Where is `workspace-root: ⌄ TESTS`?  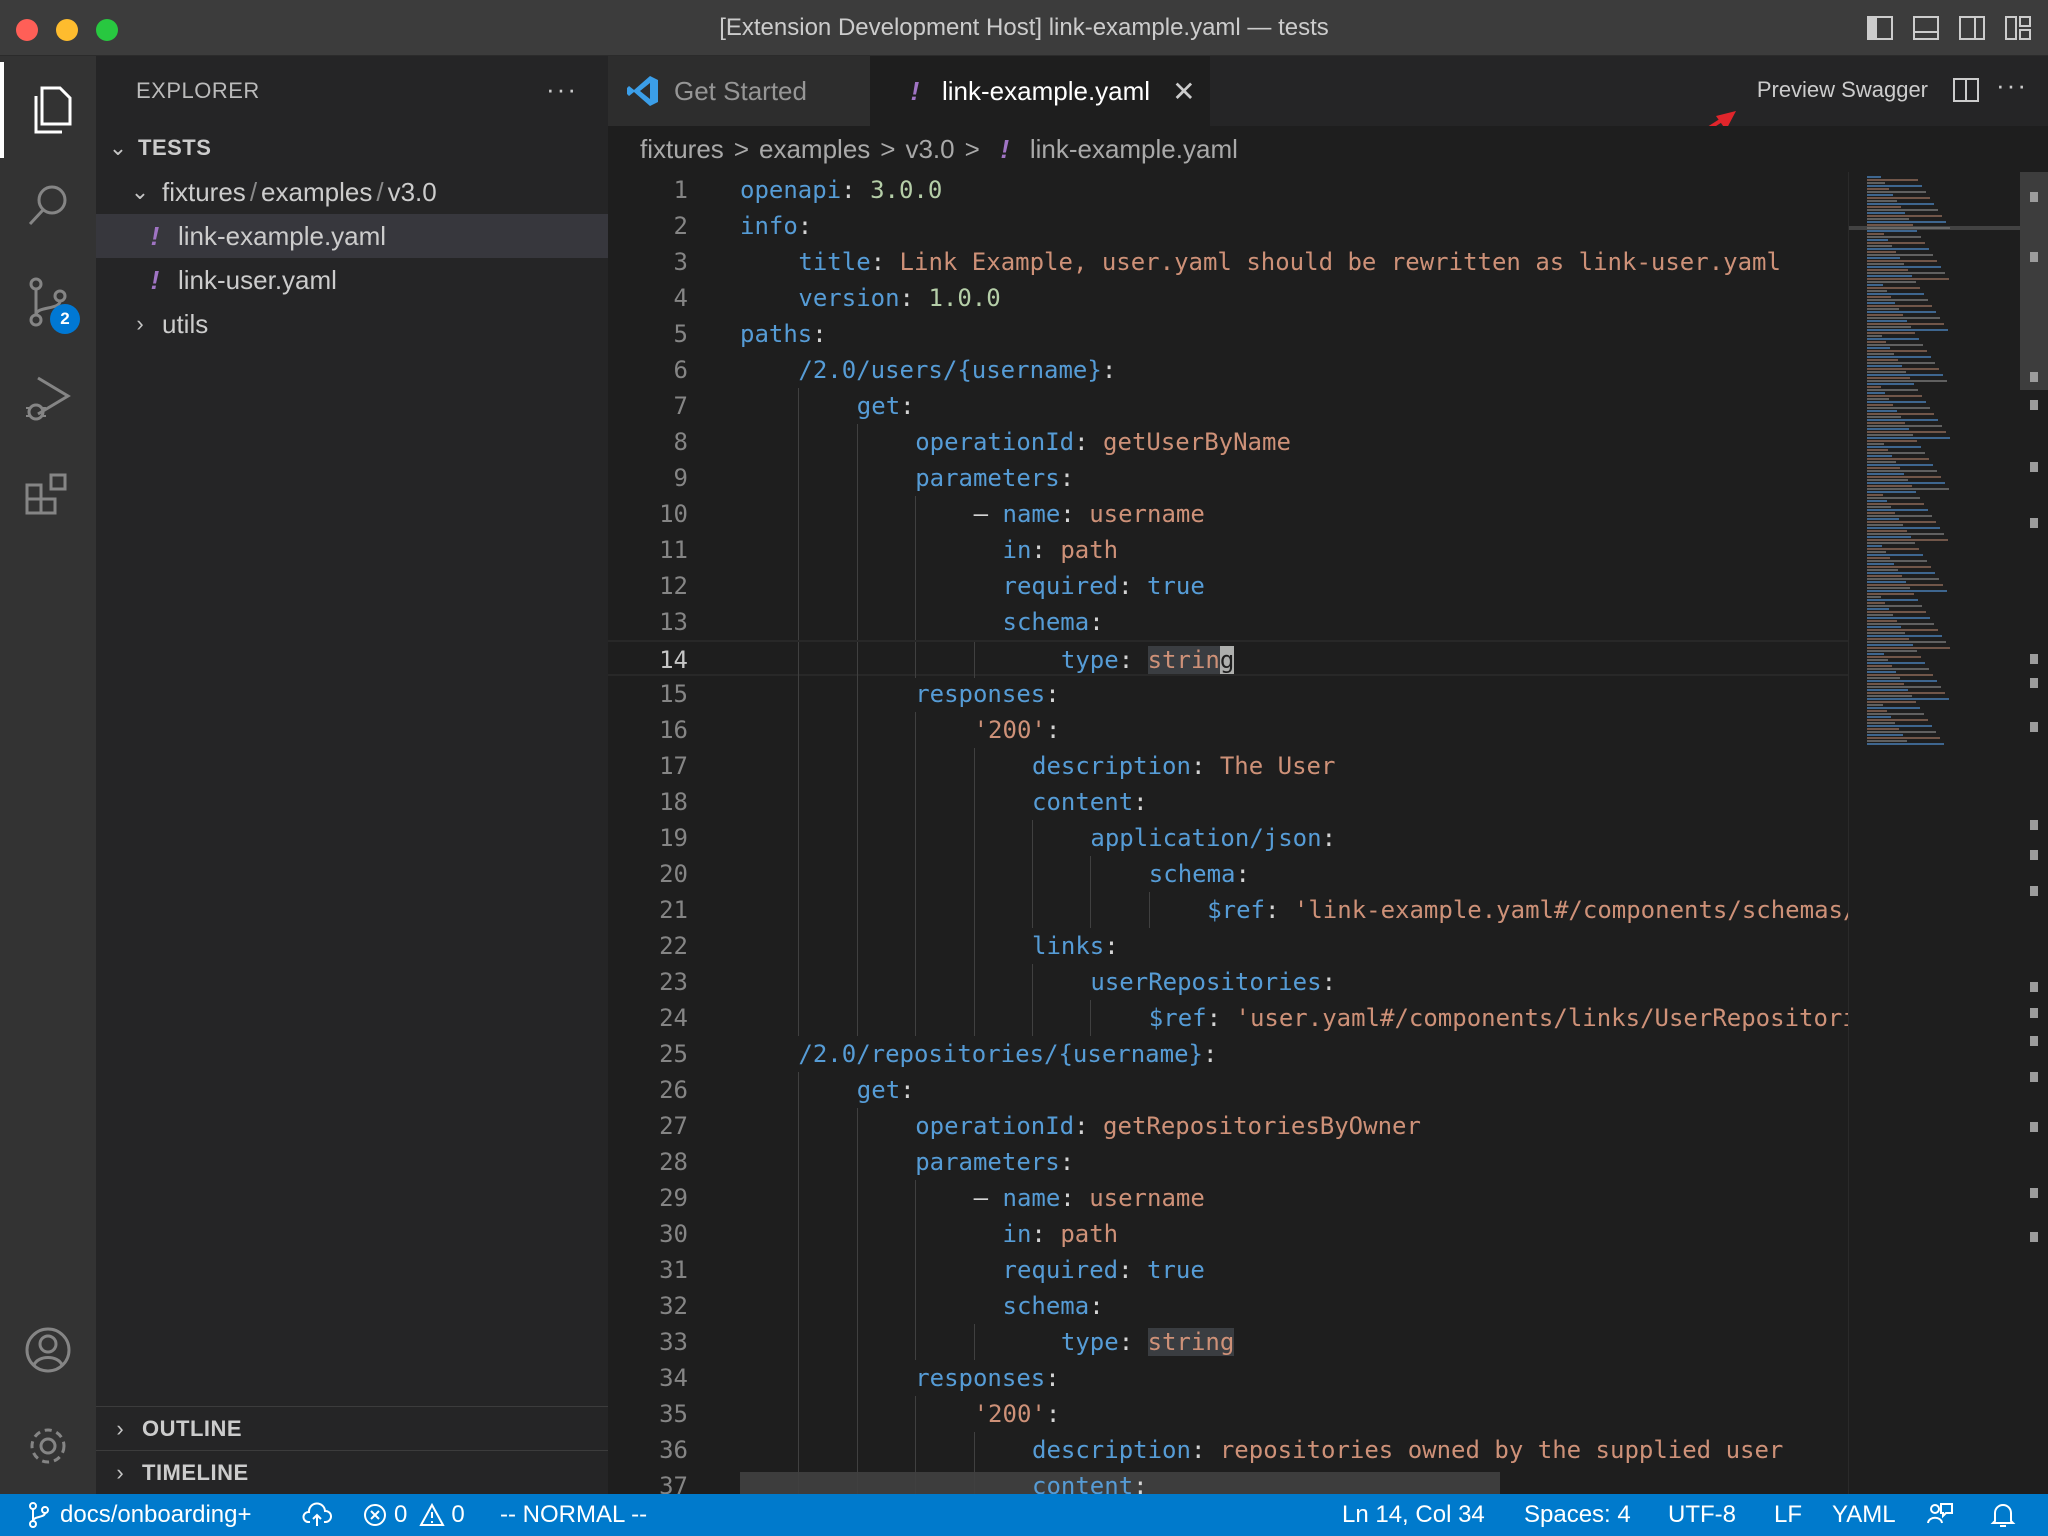 workspace-root: ⌄ TESTS is located at coordinates (352, 148).